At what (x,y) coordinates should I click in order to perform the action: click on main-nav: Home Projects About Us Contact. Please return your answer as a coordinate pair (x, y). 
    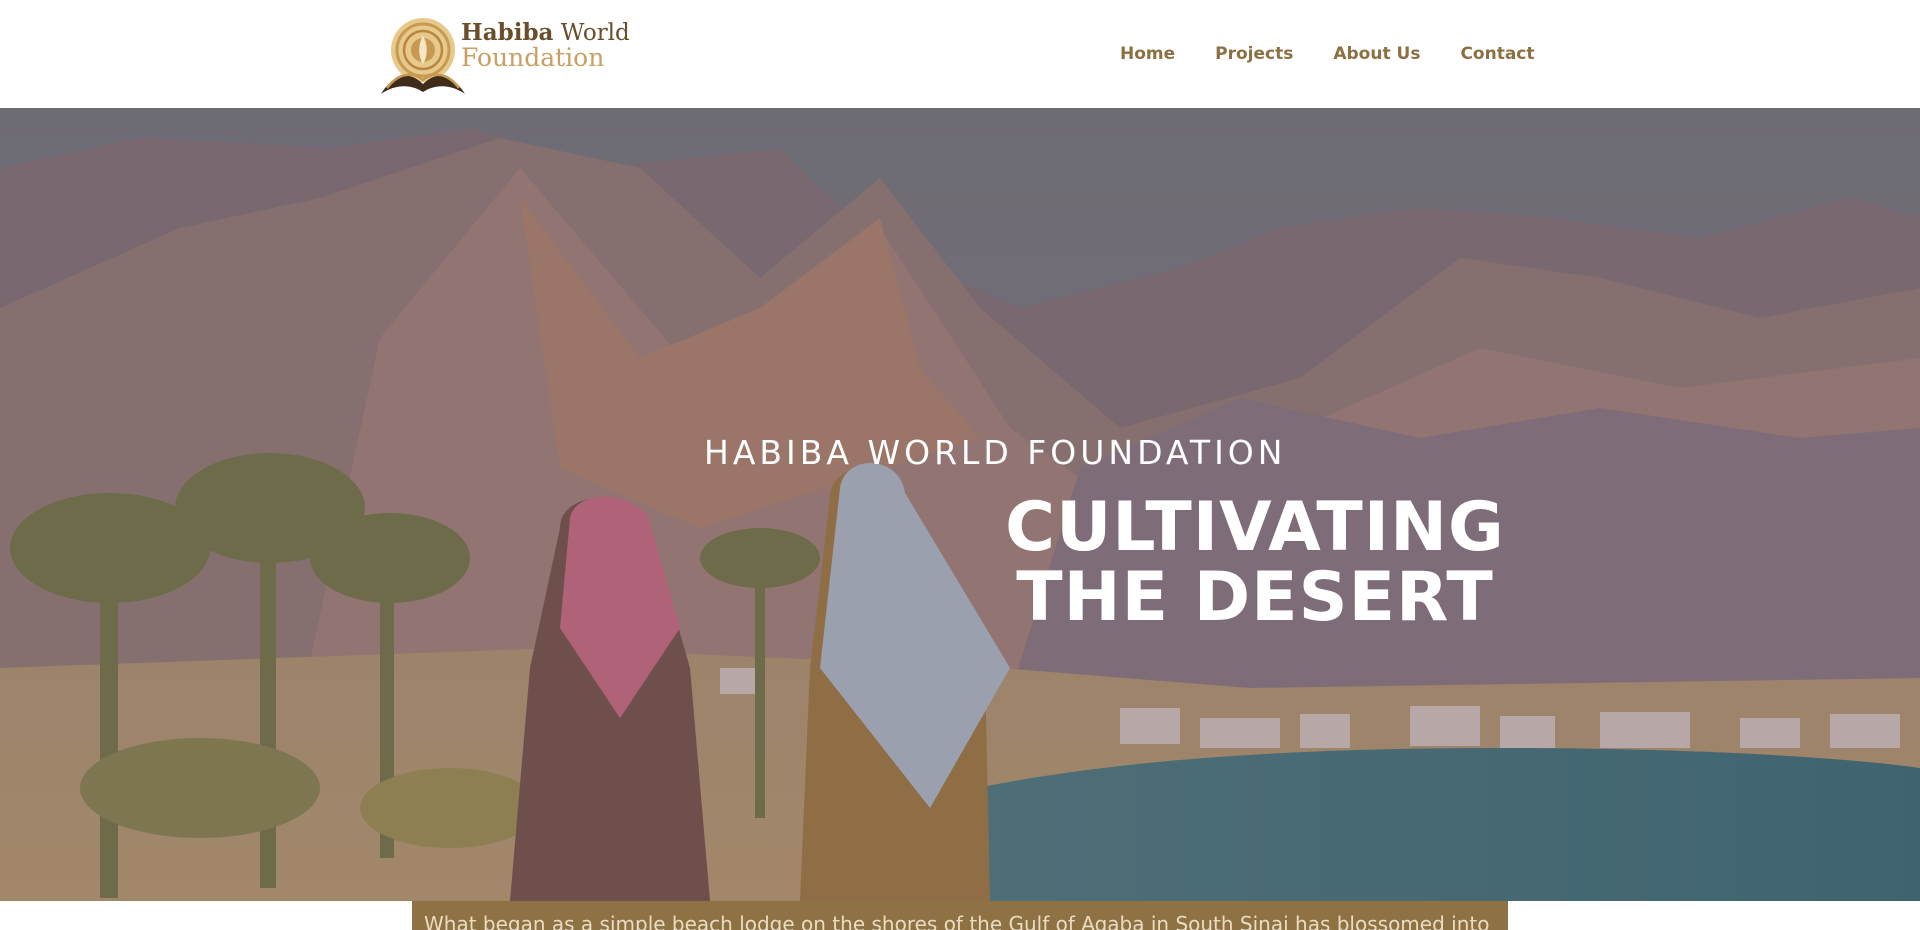
    Looking at the image, I should click on (1327, 54).